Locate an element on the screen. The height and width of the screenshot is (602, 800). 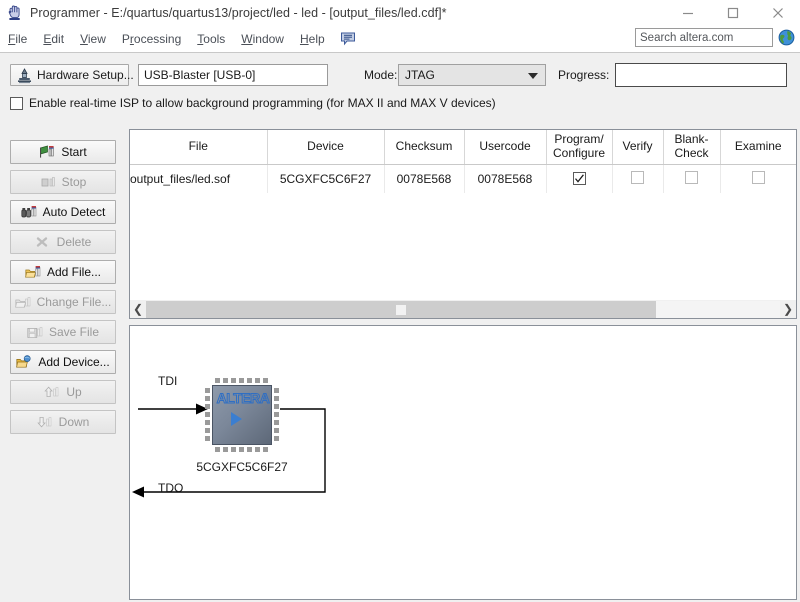
menu-help-rest: elp is located at coordinates (316, 39).